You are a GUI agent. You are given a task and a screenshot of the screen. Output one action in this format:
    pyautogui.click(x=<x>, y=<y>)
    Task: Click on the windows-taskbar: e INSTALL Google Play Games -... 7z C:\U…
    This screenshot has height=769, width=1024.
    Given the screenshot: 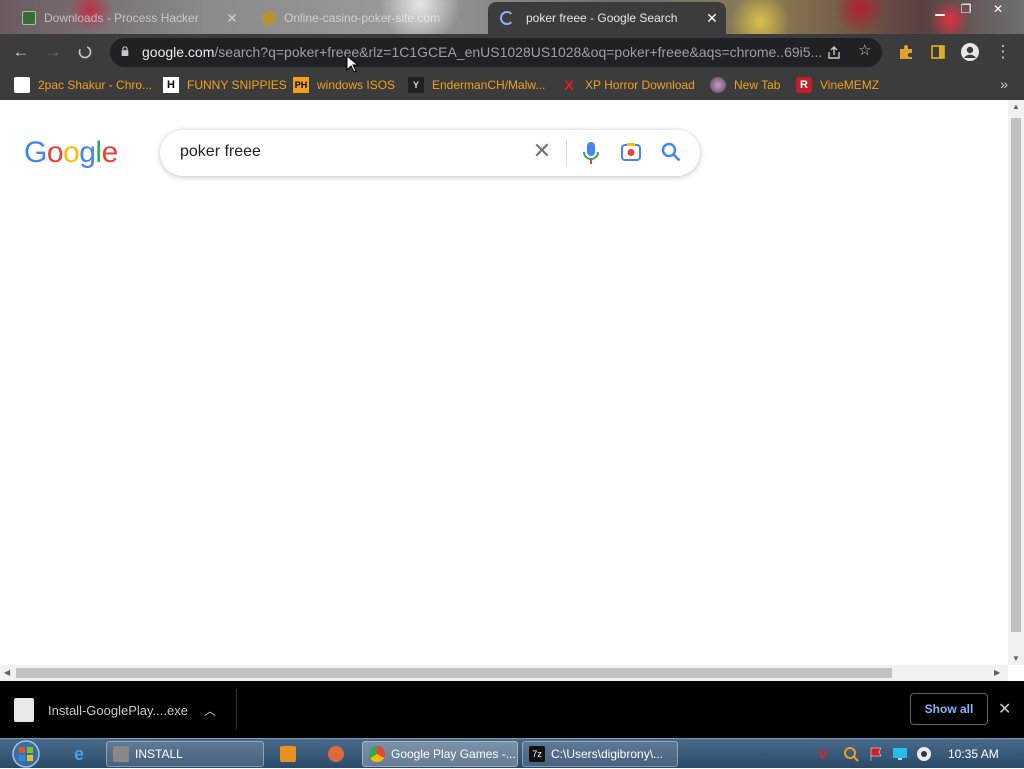 What is the action you would take?
    pyautogui.click(x=512, y=753)
    